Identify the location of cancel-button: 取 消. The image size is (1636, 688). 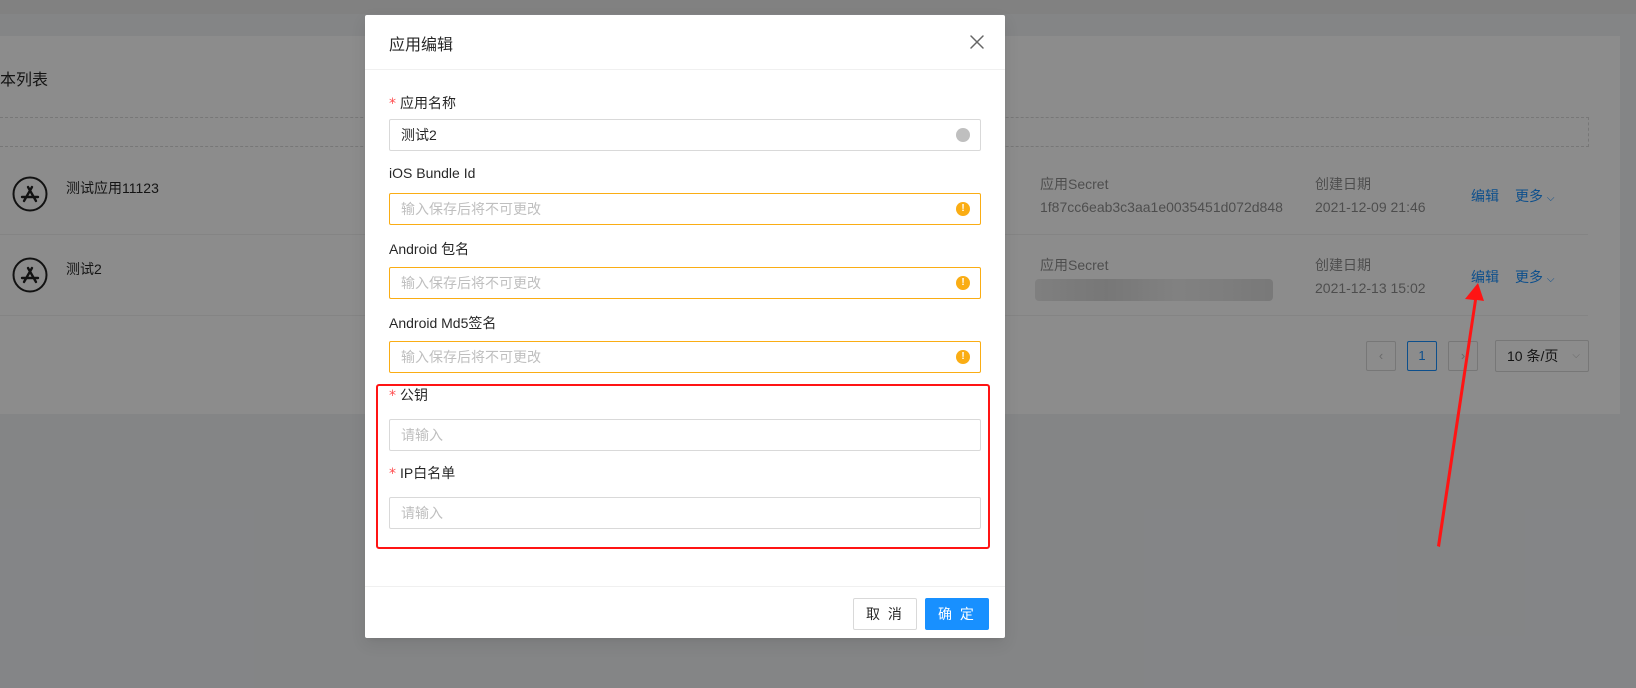
(885, 614).